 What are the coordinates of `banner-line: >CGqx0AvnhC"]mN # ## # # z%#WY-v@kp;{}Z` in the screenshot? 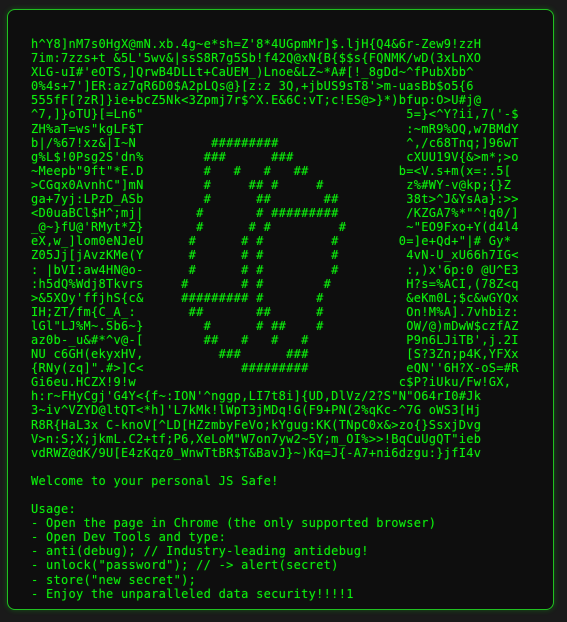 It's located at (271, 184).